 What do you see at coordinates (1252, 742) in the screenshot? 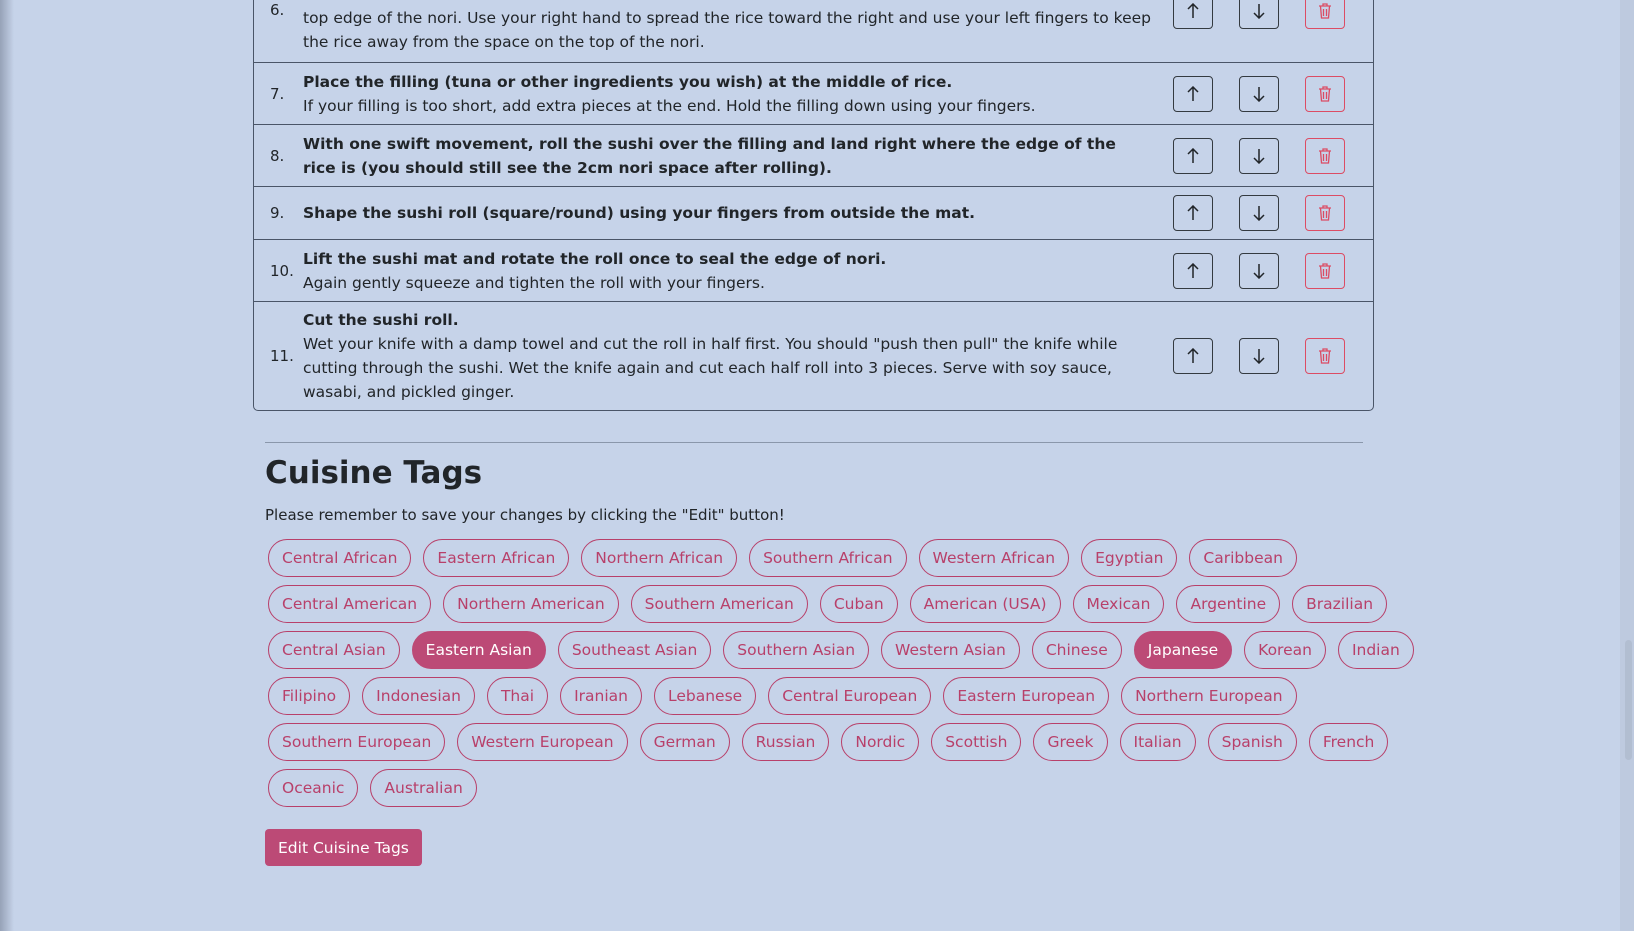
I see `cuisine-tag-spanish: Spanish` at bounding box center [1252, 742].